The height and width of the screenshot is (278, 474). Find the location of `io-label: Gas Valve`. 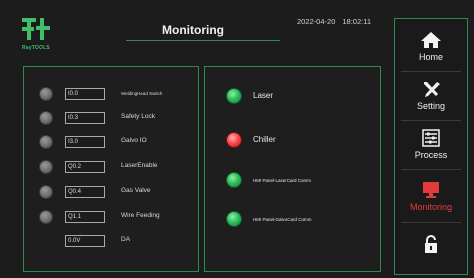

io-label: Gas Valve is located at coordinates (136, 190).